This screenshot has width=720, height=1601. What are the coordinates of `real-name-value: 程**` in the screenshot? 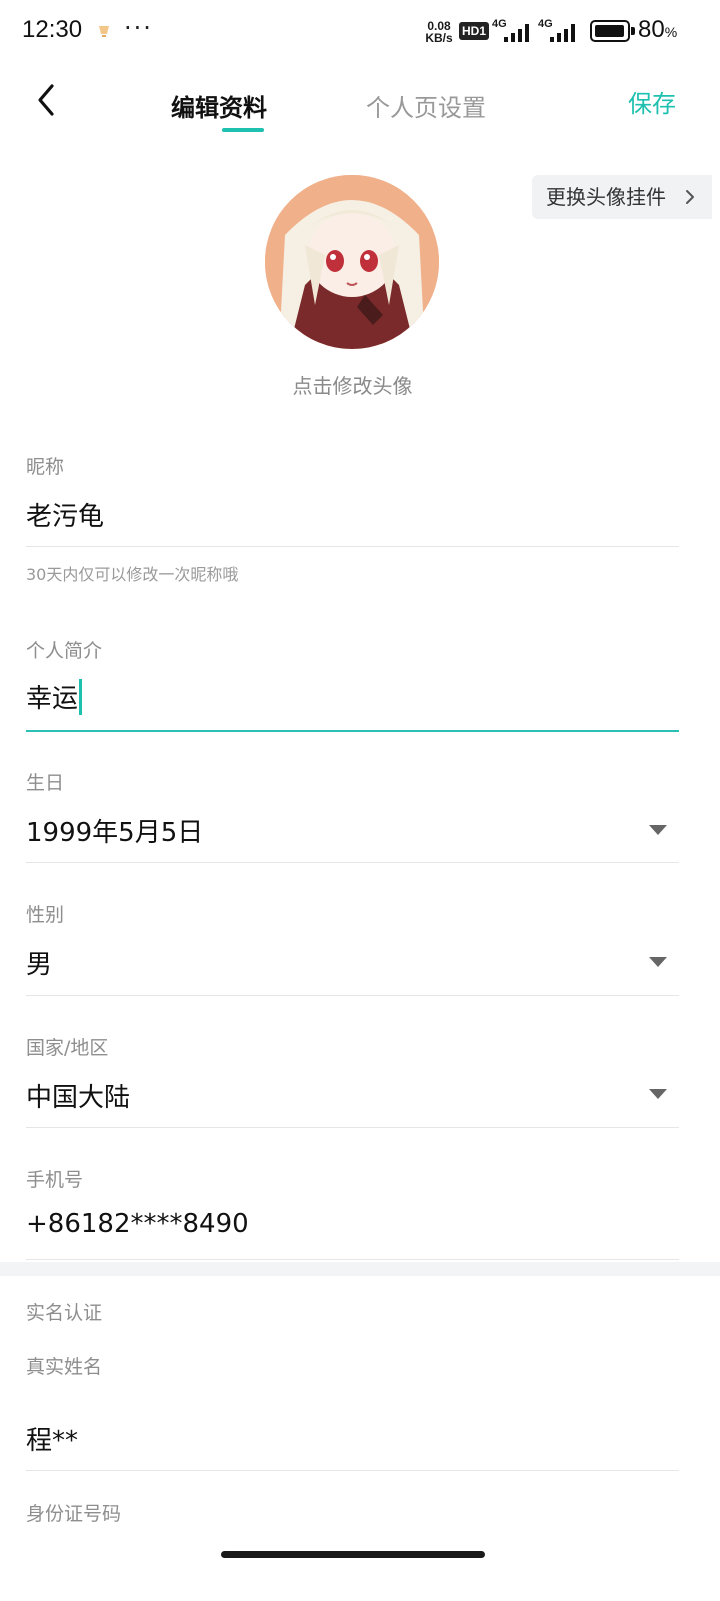 It's located at (52, 1441).